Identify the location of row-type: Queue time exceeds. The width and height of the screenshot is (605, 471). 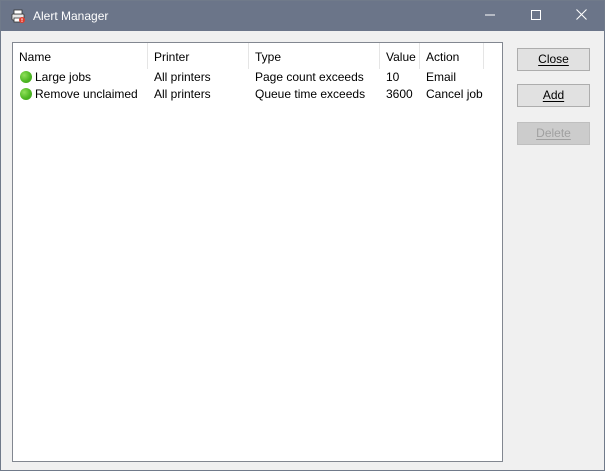
(310, 94).